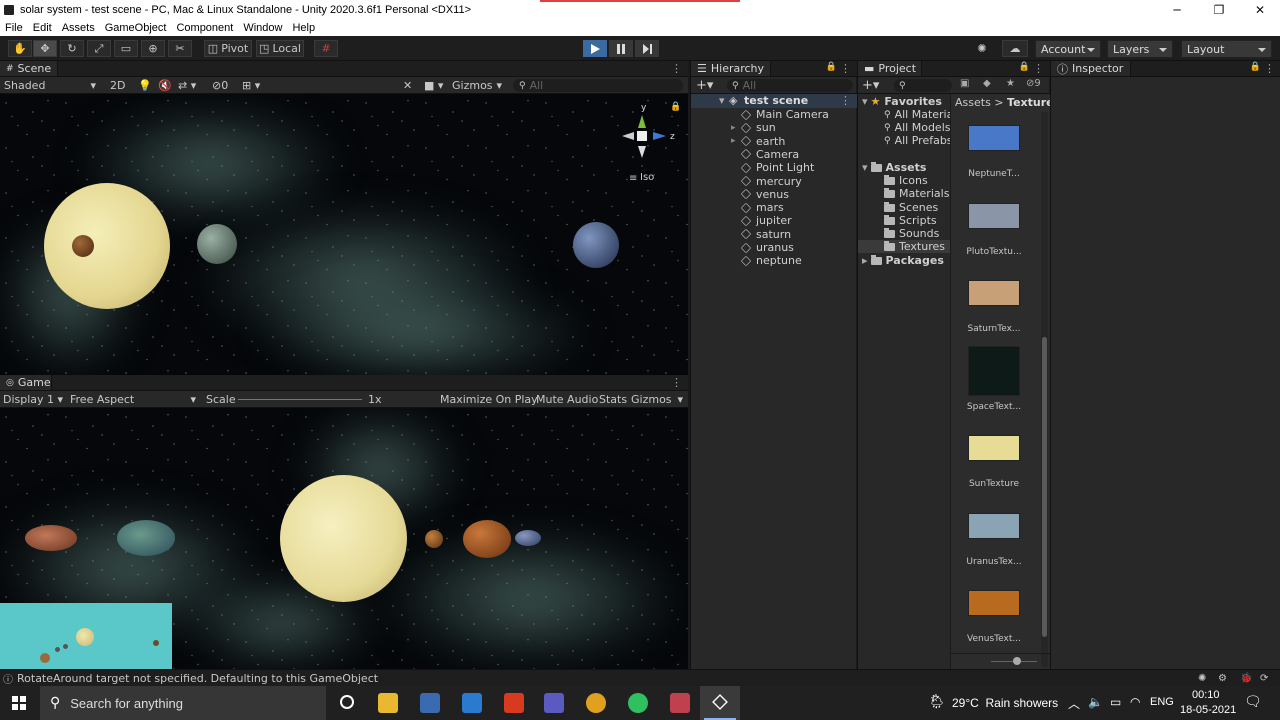  I want to click on chevron-up-icon: ︿, so click(1074, 703).